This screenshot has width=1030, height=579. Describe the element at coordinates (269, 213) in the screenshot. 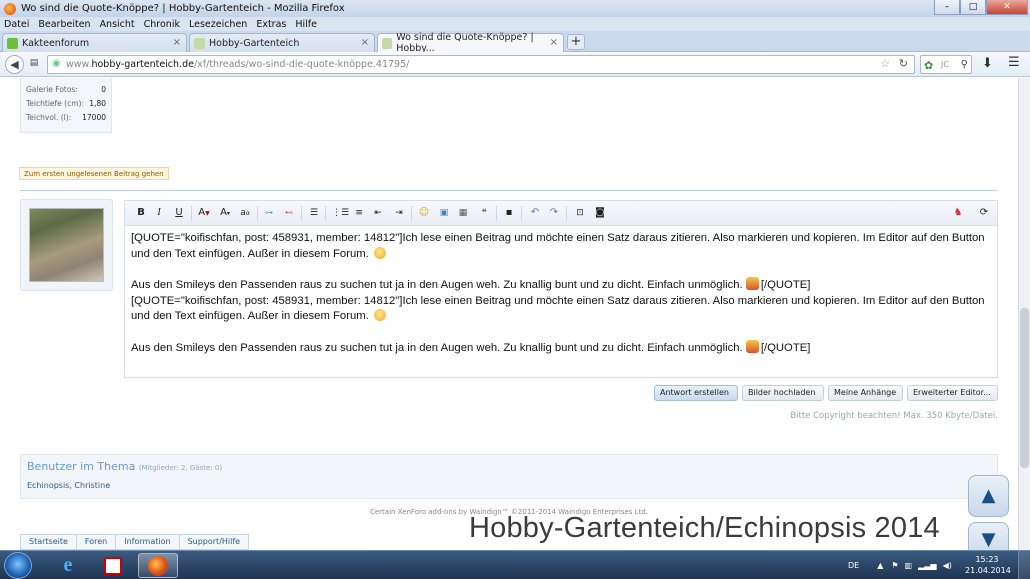

I see `link-icon: ⊶` at that location.